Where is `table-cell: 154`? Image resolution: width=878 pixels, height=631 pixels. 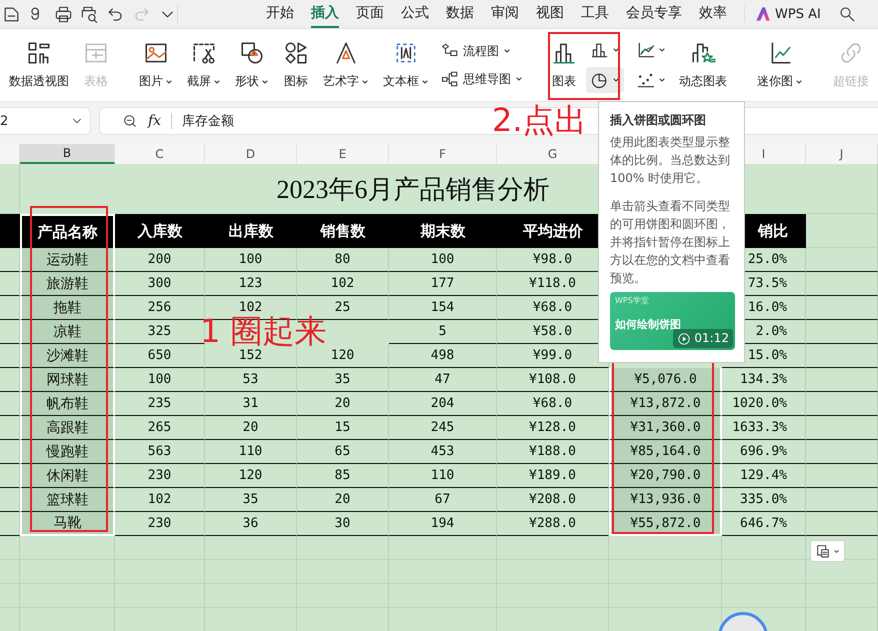
table-cell: 154 is located at coordinates (443, 308).